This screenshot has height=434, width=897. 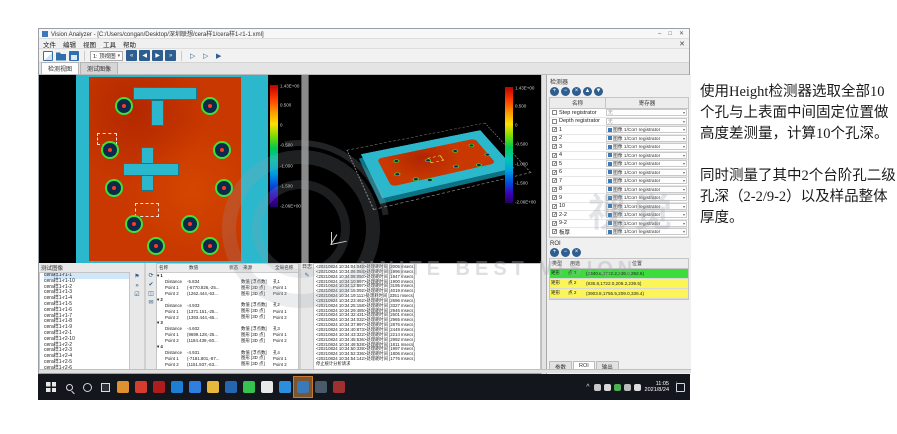 I want to click on app-browser-blue, so click(x=285, y=387).